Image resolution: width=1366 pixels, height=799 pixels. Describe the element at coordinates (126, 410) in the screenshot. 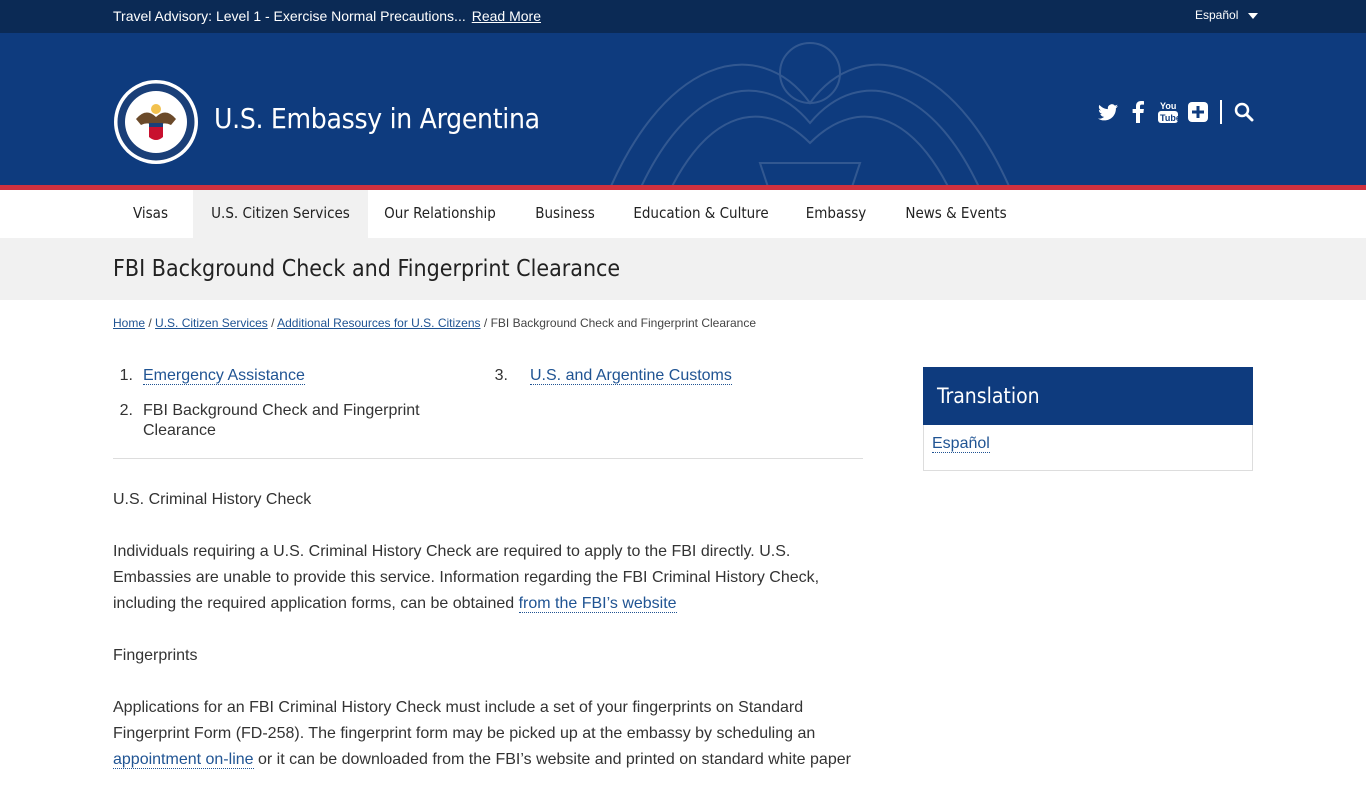

I see `toc-number: 2.` at that location.